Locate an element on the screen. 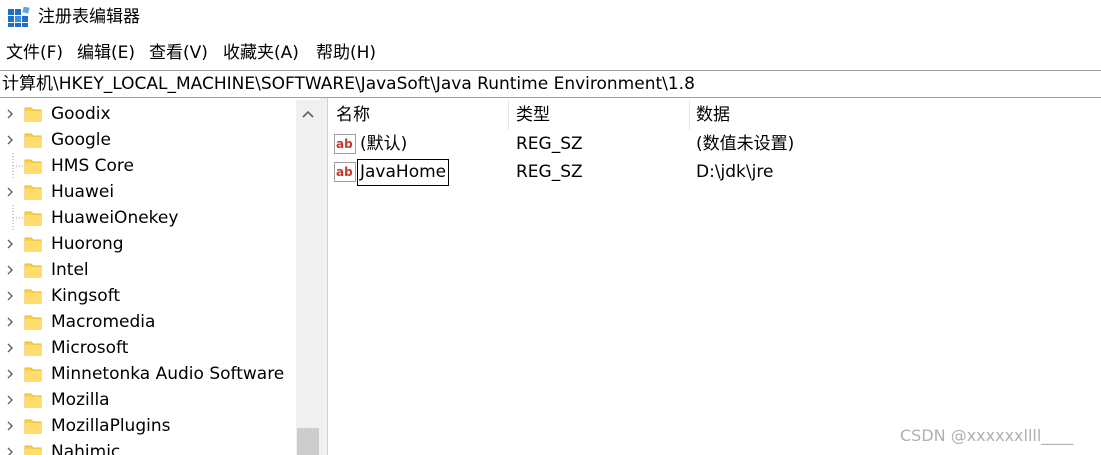  tree-item-label: HMS Core is located at coordinates (92, 166).